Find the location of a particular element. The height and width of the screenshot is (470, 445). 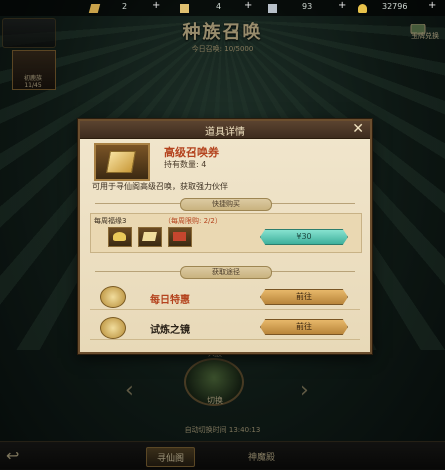

quick-buy-heading: 快捷购买 is located at coordinates (226, 204).